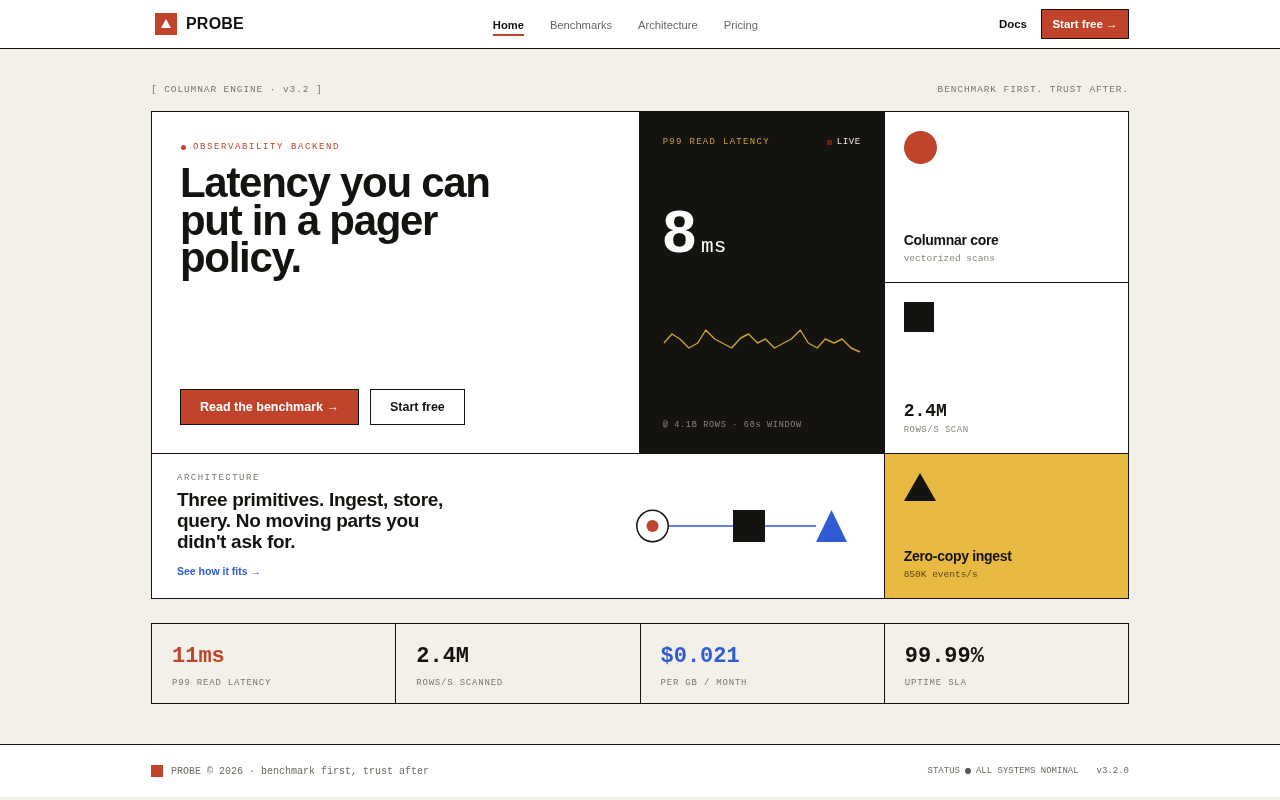 Image resolution: width=1280 pixels, height=800 pixels. I want to click on latency-unit: ms, so click(714, 246).